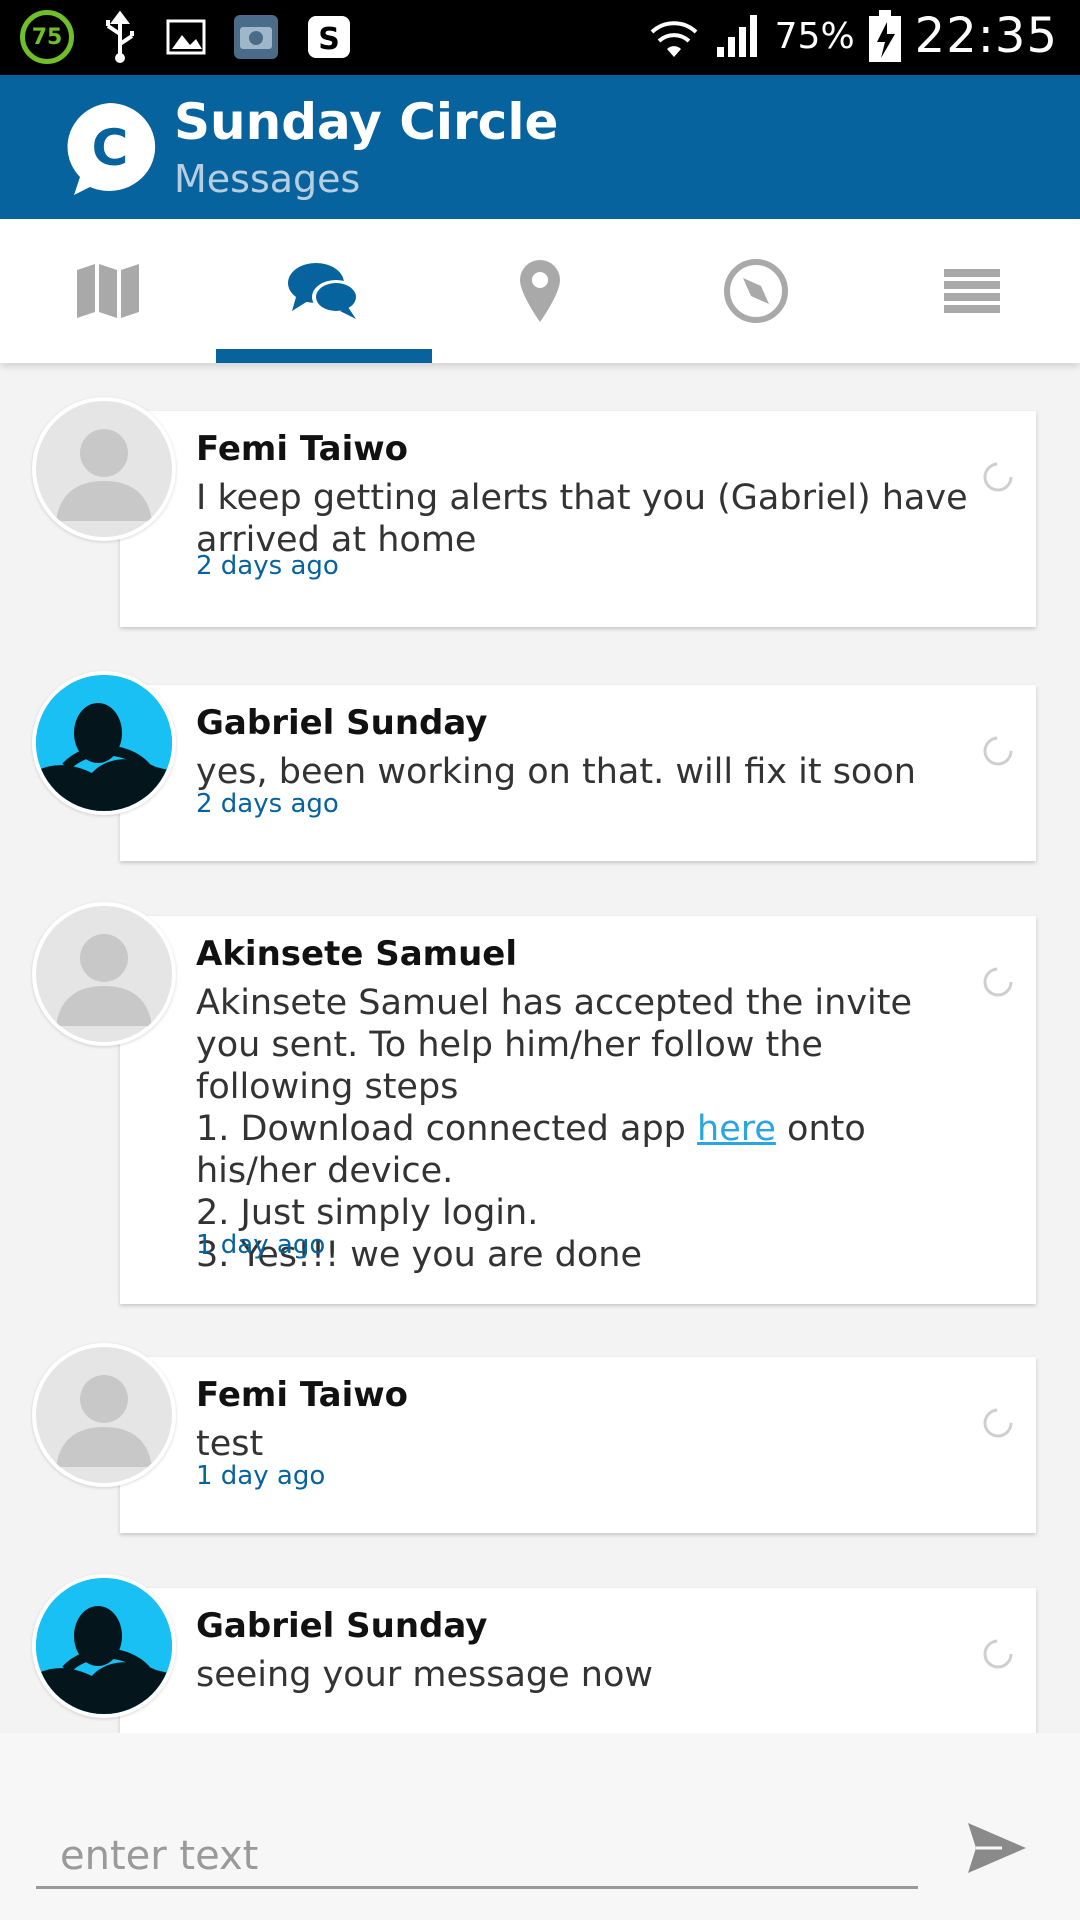  I want to click on battery-level-icon: 75, so click(47, 37).